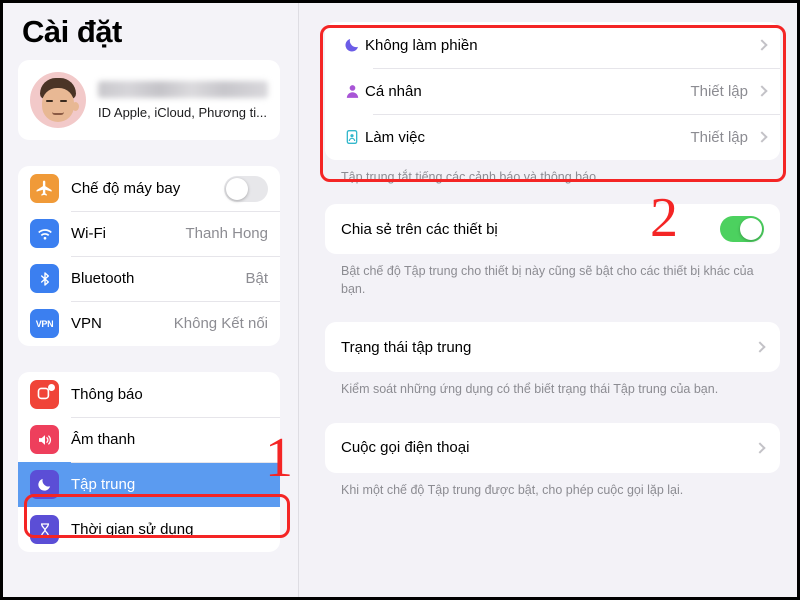 The height and width of the screenshot is (600, 800). What do you see at coordinates (149, 233) in the screenshot?
I see `sidebar-item-wifi: Wi-Fi Thanh Hong` at bounding box center [149, 233].